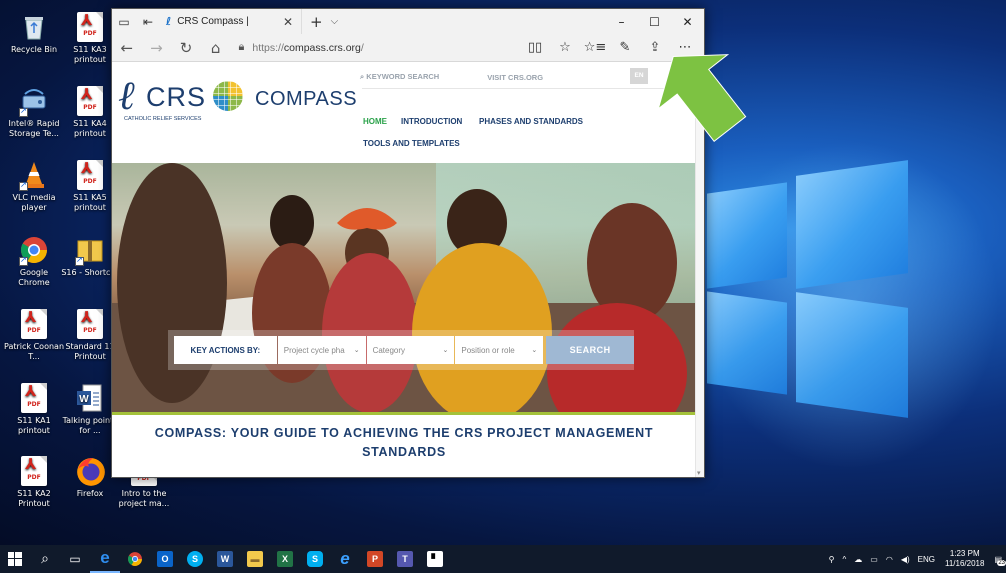  Describe the element at coordinates (852, 224) in the screenshot. I see `windows-logo-pane-tr` at that location.